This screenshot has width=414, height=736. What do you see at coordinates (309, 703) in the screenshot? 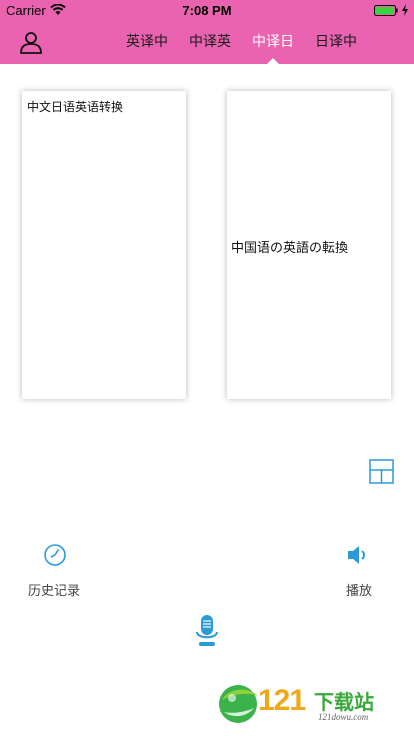
I see `watermark: 121 下载站 121dowu.com` at bounding box center [309, 703].